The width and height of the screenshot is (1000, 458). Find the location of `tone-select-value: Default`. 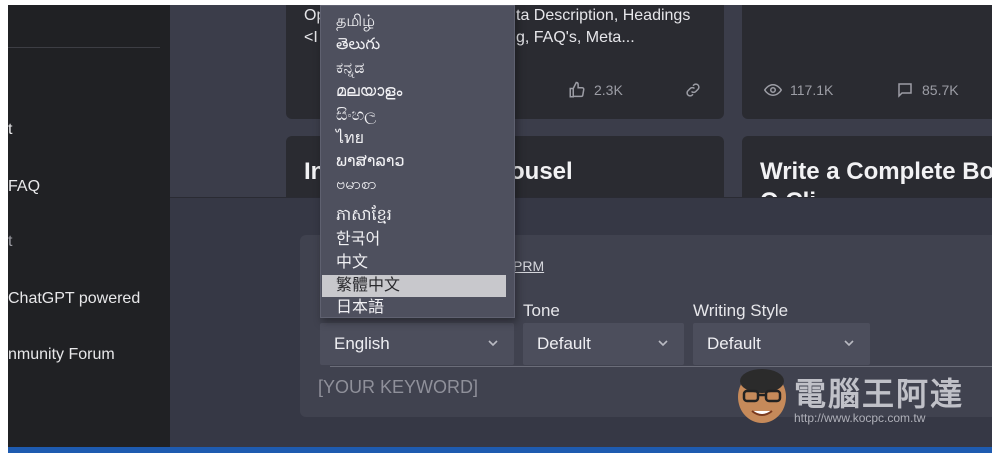

tone-select-value: Default is located at coordinates (564, 343).